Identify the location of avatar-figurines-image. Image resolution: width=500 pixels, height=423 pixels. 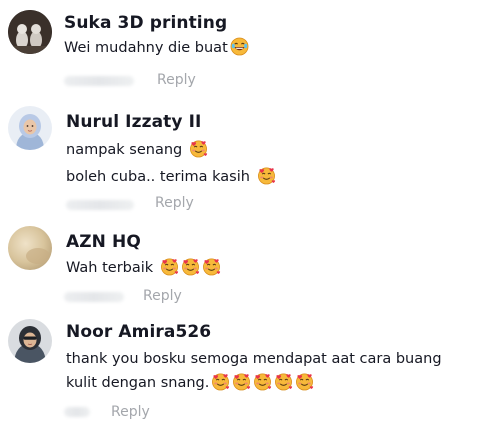
(30, 32).